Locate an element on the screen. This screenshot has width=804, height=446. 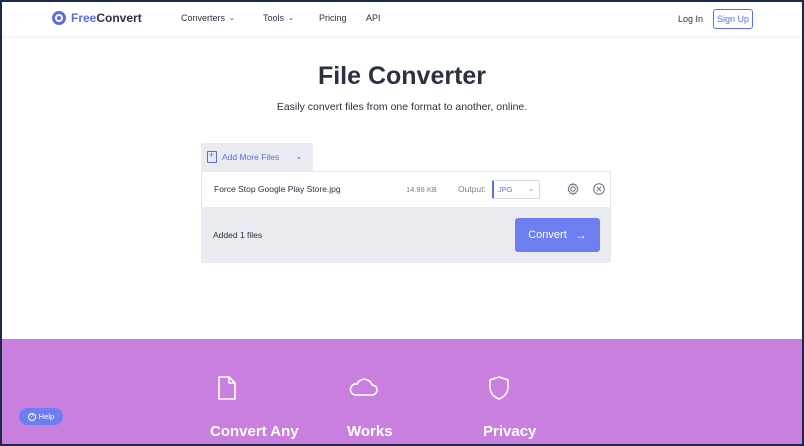
convert-label: Convert is located at coordinates (547, 235).